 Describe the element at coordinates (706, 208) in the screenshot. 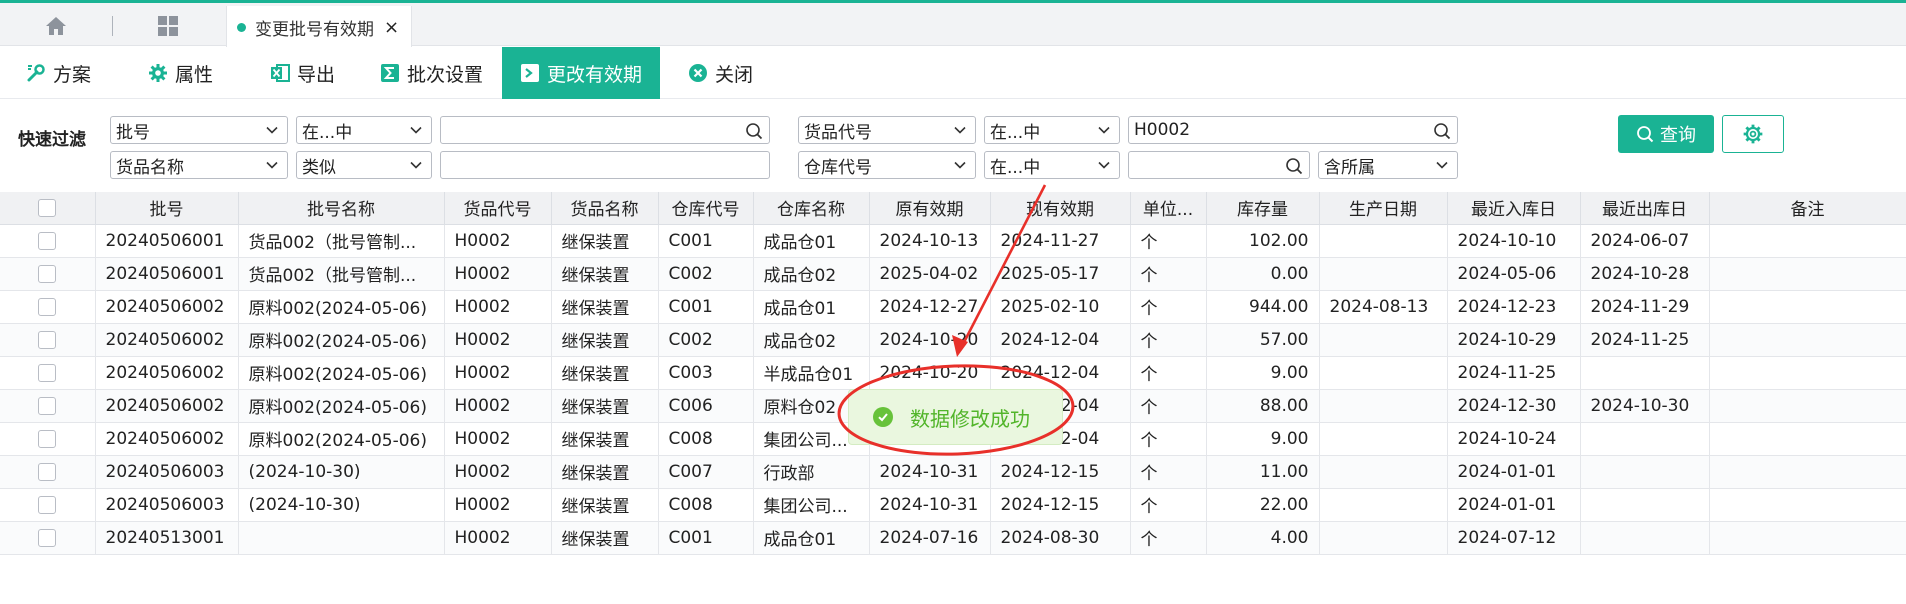

I see `col-header: 仓库代号` at that location.